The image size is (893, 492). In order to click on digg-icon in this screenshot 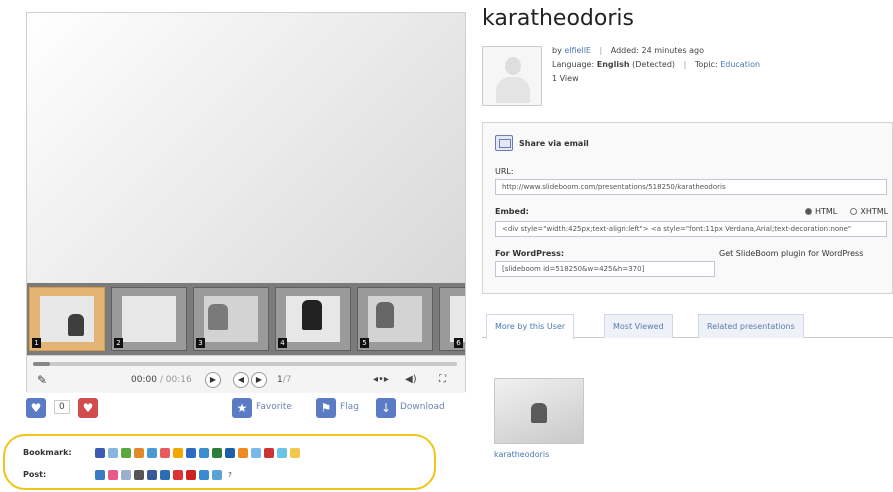, I will do `click(230, 453)`.